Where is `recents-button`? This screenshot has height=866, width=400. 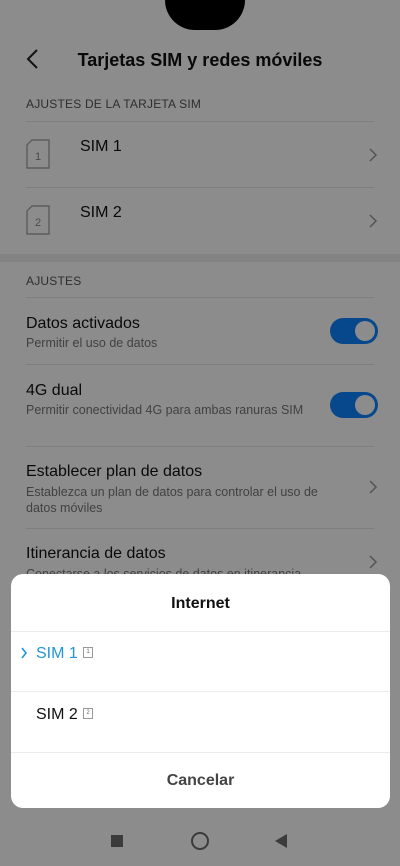 recents-button is located at coordinates (117, 841).